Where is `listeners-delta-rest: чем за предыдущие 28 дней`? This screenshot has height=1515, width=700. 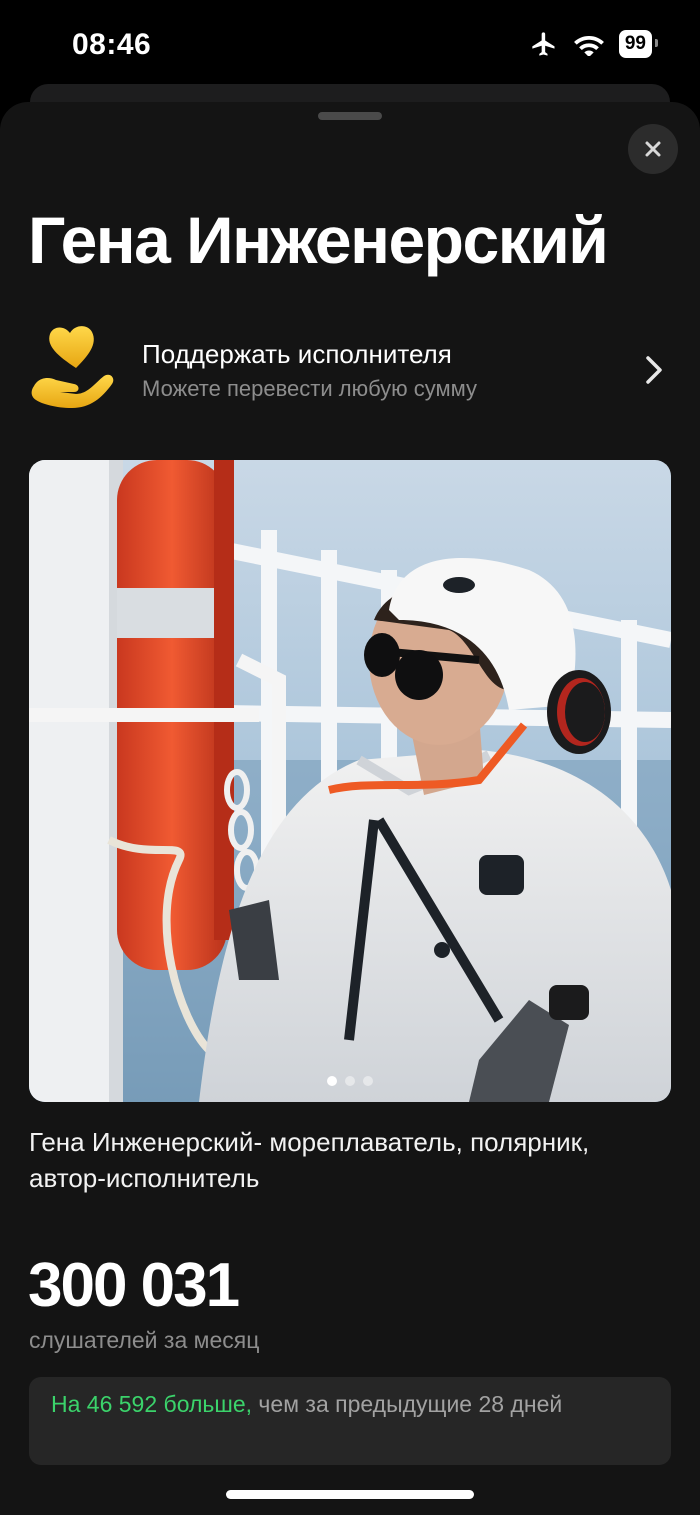
listeners-delta-rest: чем за предыдущие 28 дней is located at coordinates (407, 1404).